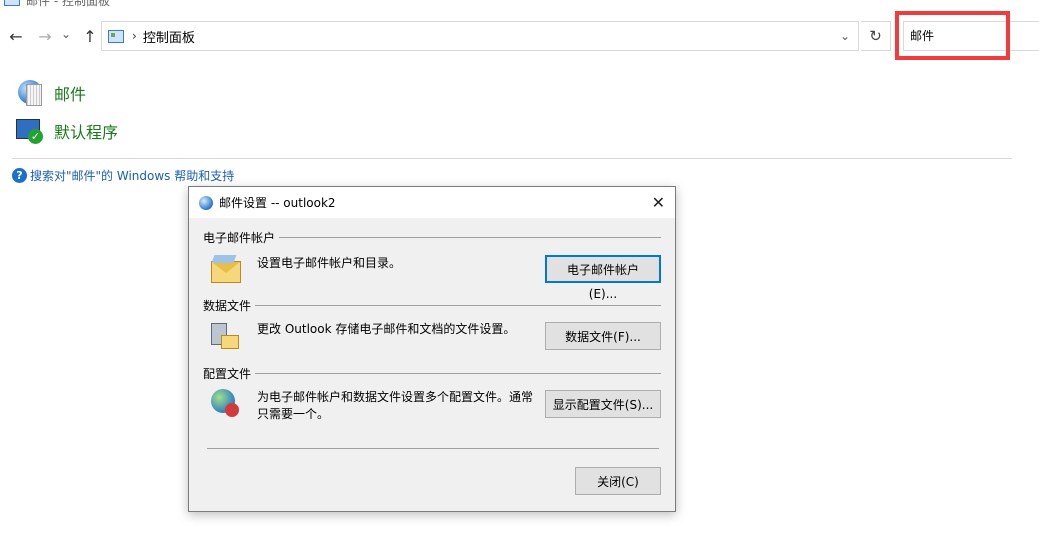  What do you see at coordinates (239, 238) in the screenshot?
I see `section-heading: 电子邮件帐户` at bounding box center [239, 238].